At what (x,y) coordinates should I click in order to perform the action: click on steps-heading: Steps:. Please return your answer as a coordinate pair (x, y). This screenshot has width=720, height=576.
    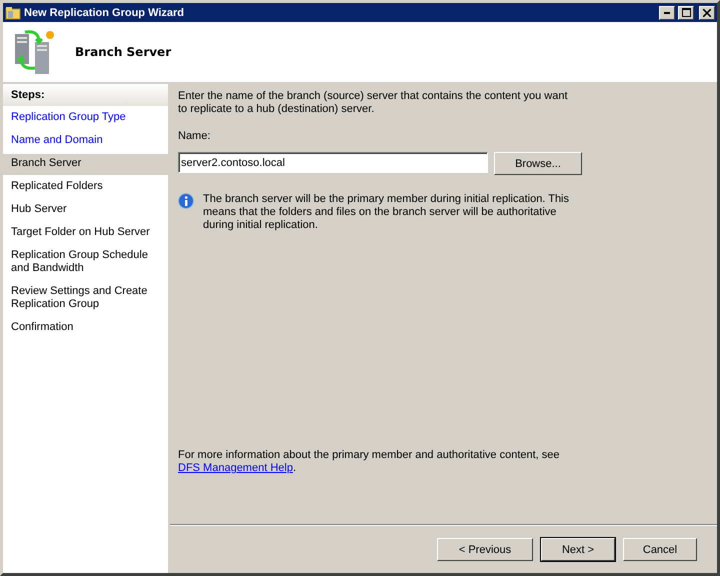
    Looking at the image, I should click on (85, 95).